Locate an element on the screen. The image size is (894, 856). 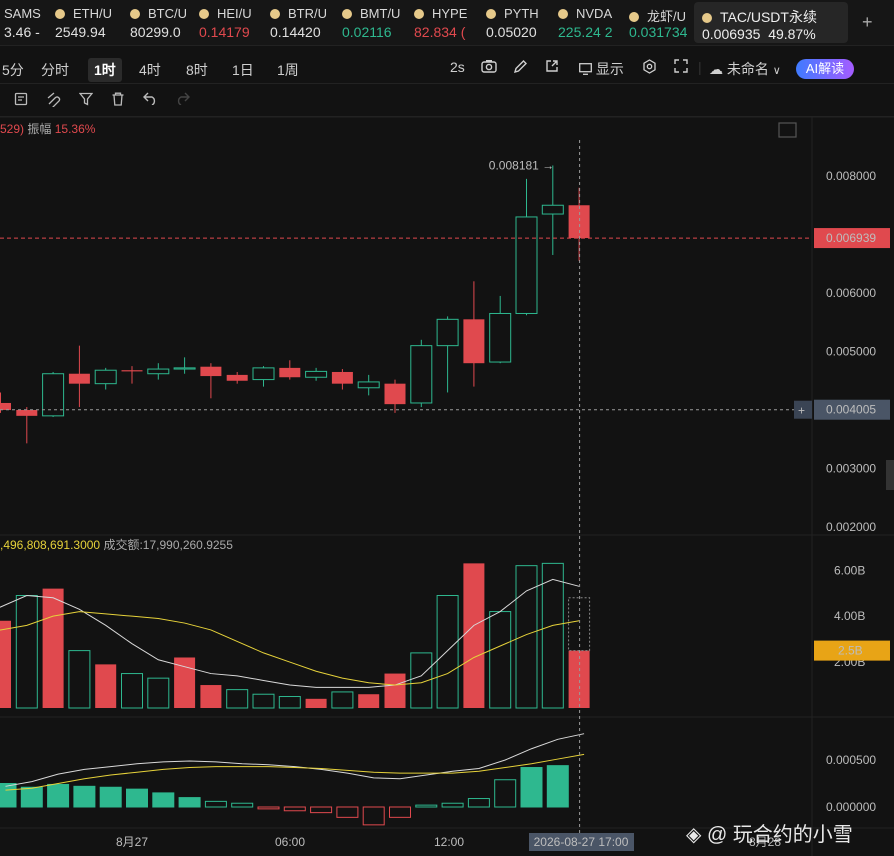
time-axis-label: 8月27 is located at coordinates (132, 842).